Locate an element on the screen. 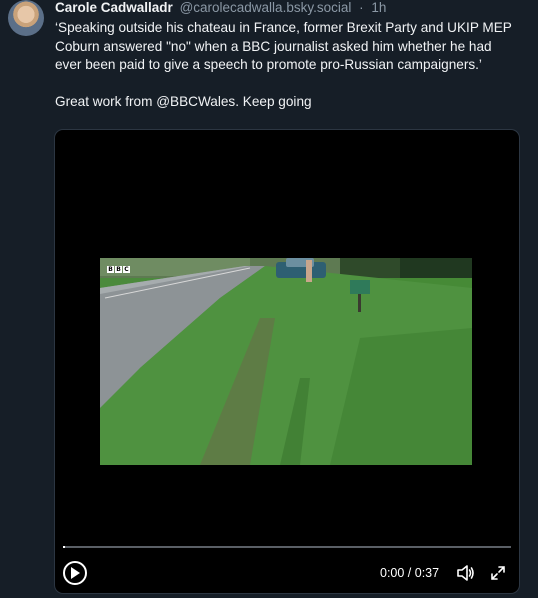 The height and width of the screenshot is (598, 538). volume-icon is located at coordinates (465, 573).